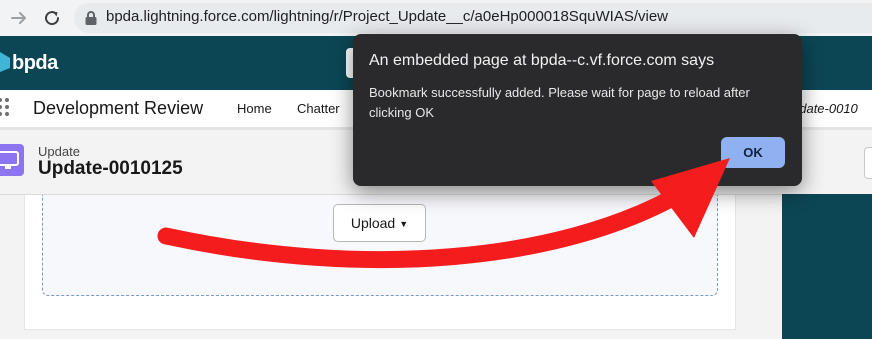 The height and width of the screenshot is (339, 872). Describe the element at coordinates (373, 223) in the screenshot. I see `upload-label: Upload` at that location.